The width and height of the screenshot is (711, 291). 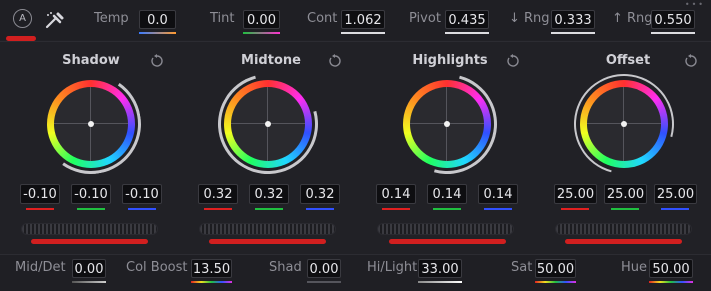 What do you see at coordinates (498, 209) in the screenshot?
I see `highlights-blue-indicator` at bounding box center [498, 209].